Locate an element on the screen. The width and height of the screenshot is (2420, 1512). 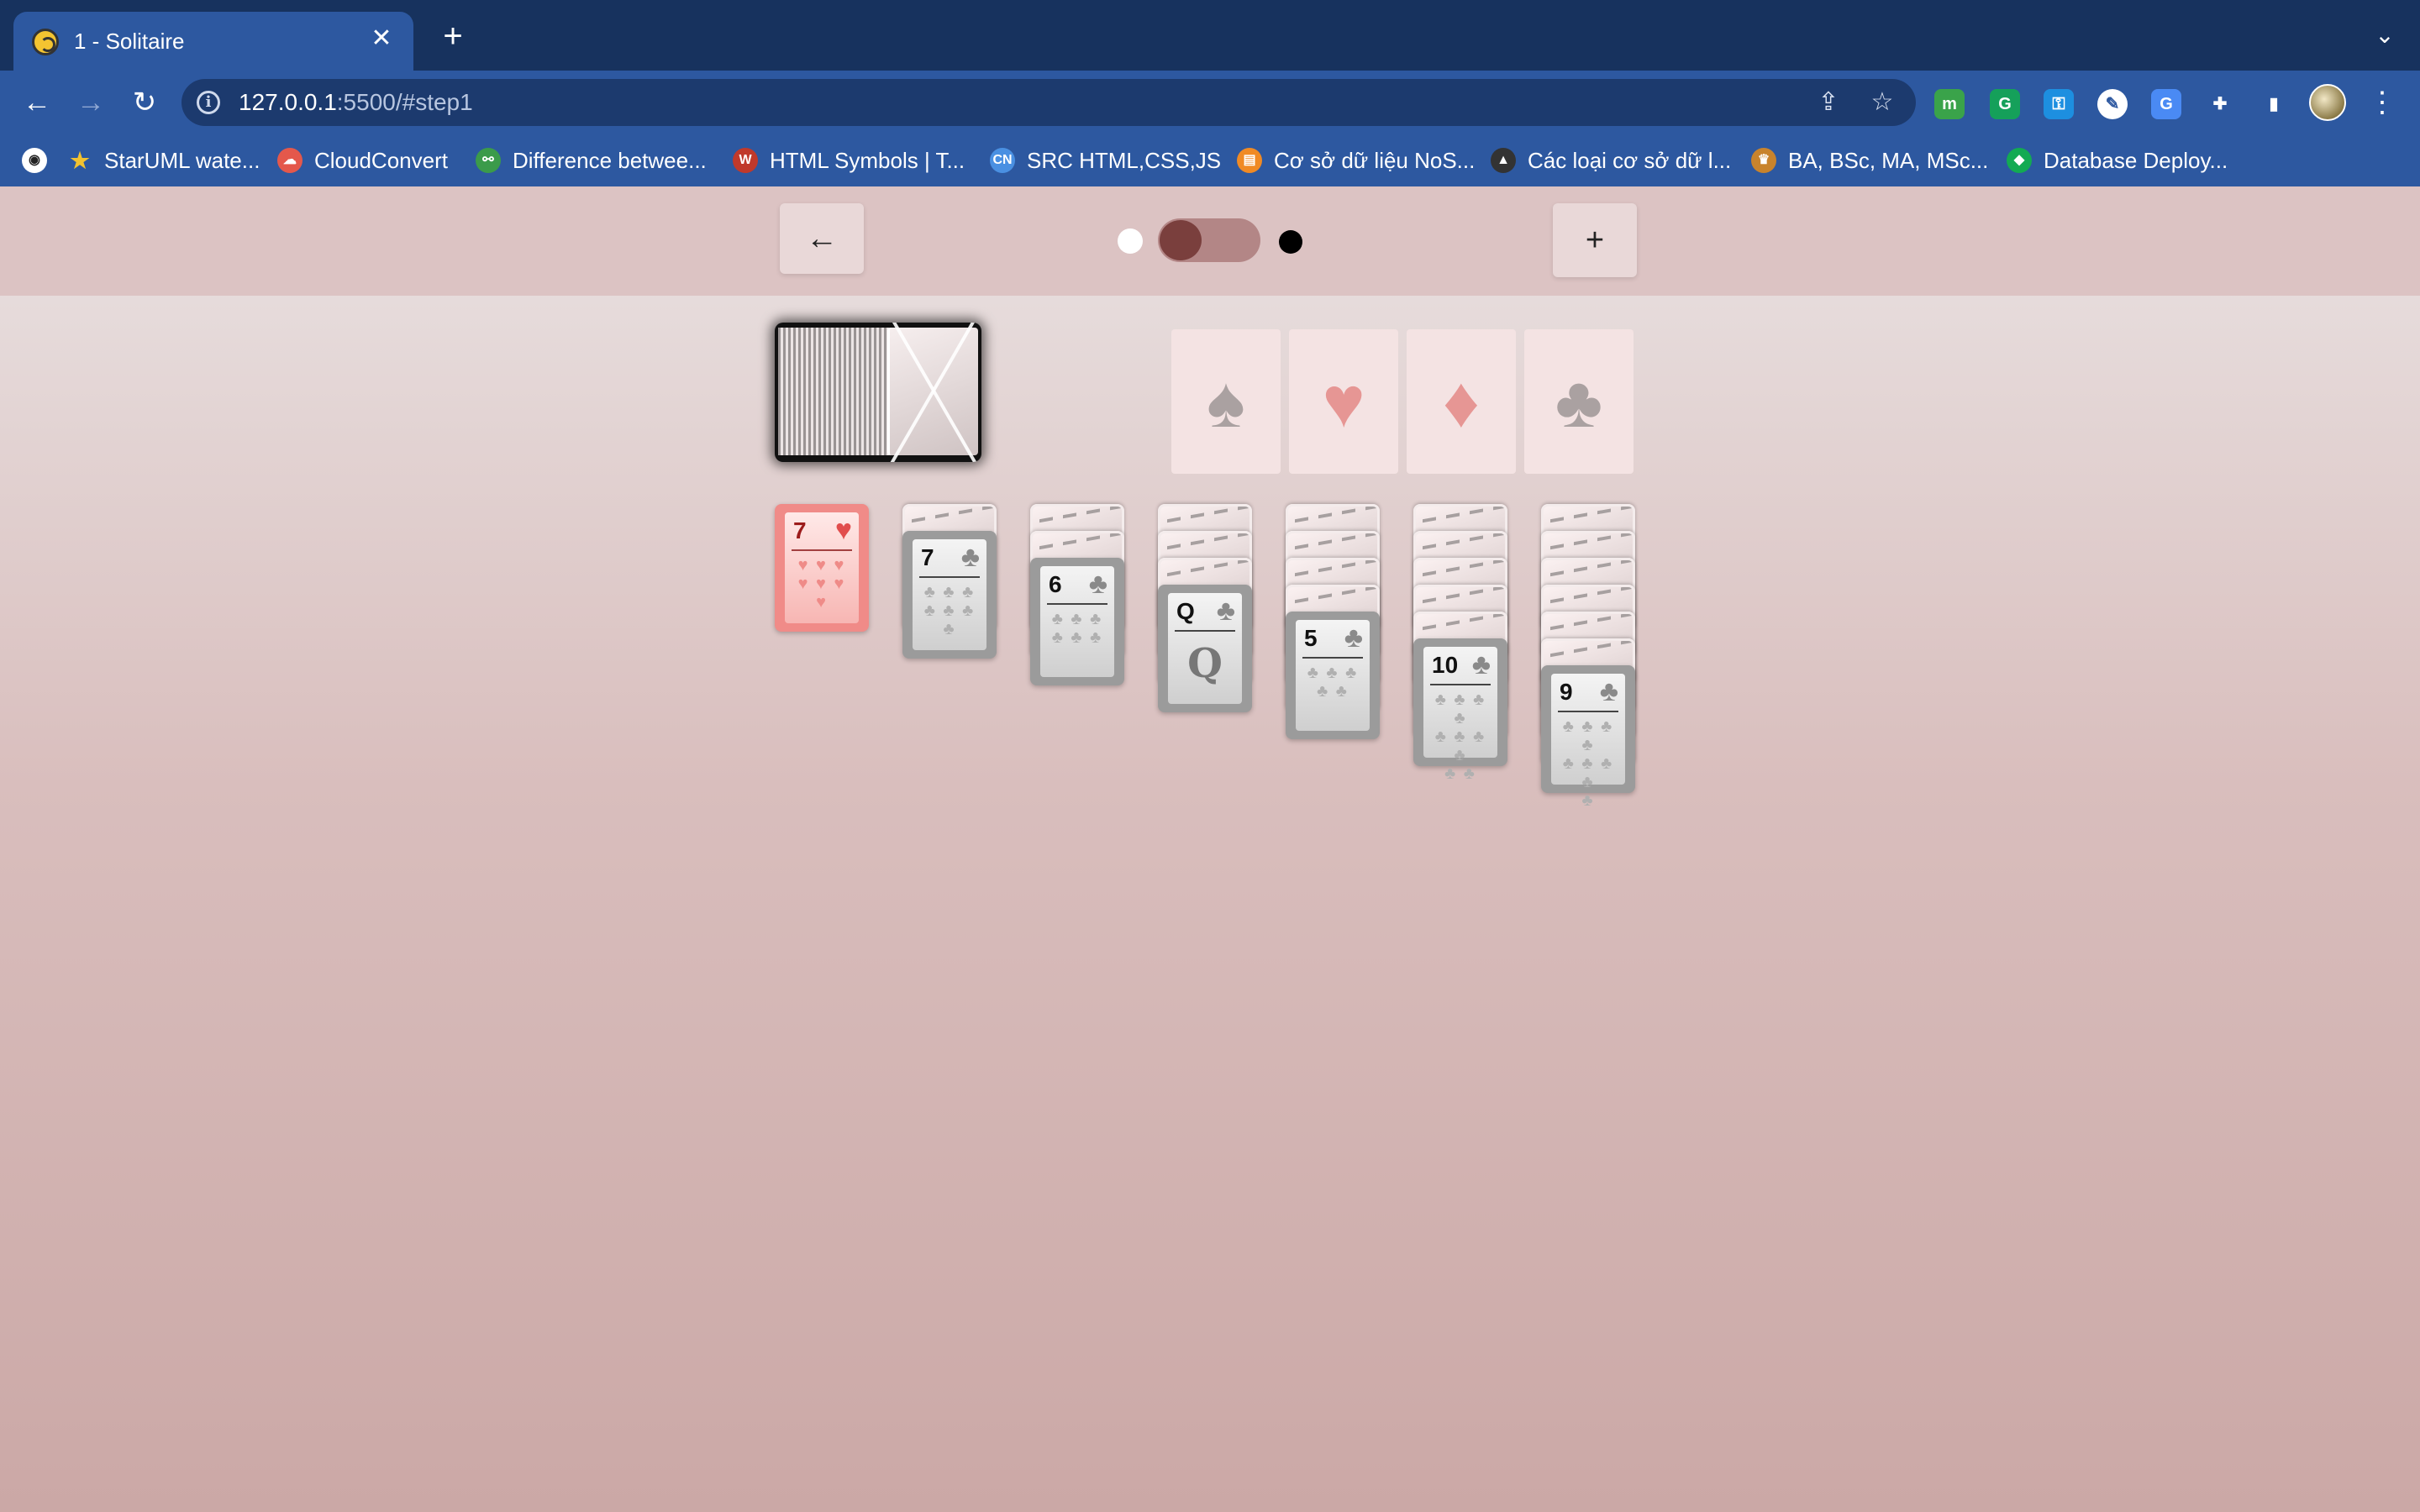
card-rank: 10 is located at coordinates (1445, 665).